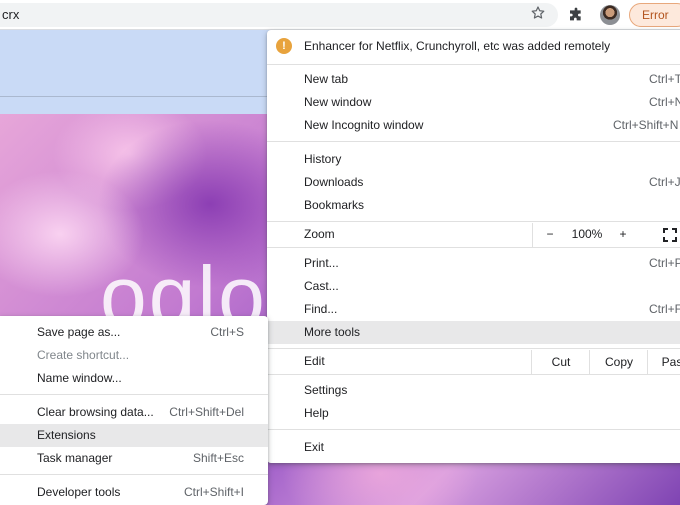  I want to click on menu-item-shortcut: Ctrl+Shift+I, so click(213, 492).